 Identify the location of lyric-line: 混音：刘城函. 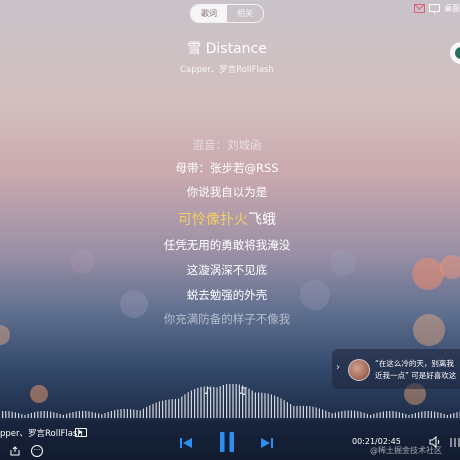
(227, 145).